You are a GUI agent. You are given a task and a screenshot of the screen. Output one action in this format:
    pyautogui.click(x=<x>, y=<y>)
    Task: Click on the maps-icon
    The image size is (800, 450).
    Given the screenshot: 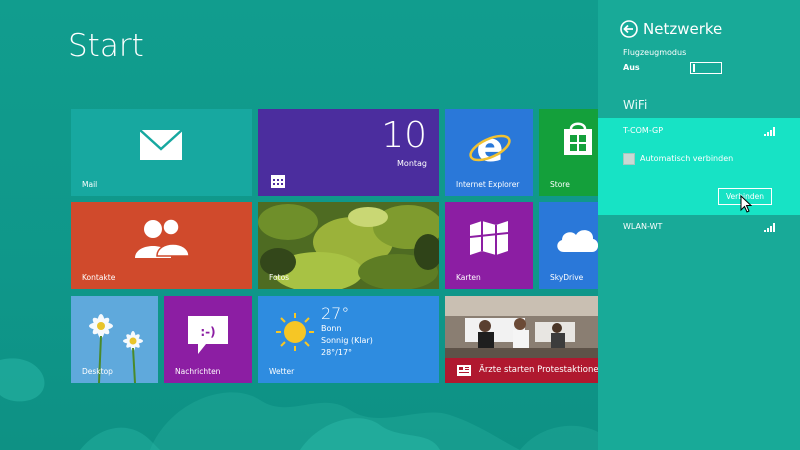 What is the action you would take?
    pyautogui.click(x=489, y=238)
    